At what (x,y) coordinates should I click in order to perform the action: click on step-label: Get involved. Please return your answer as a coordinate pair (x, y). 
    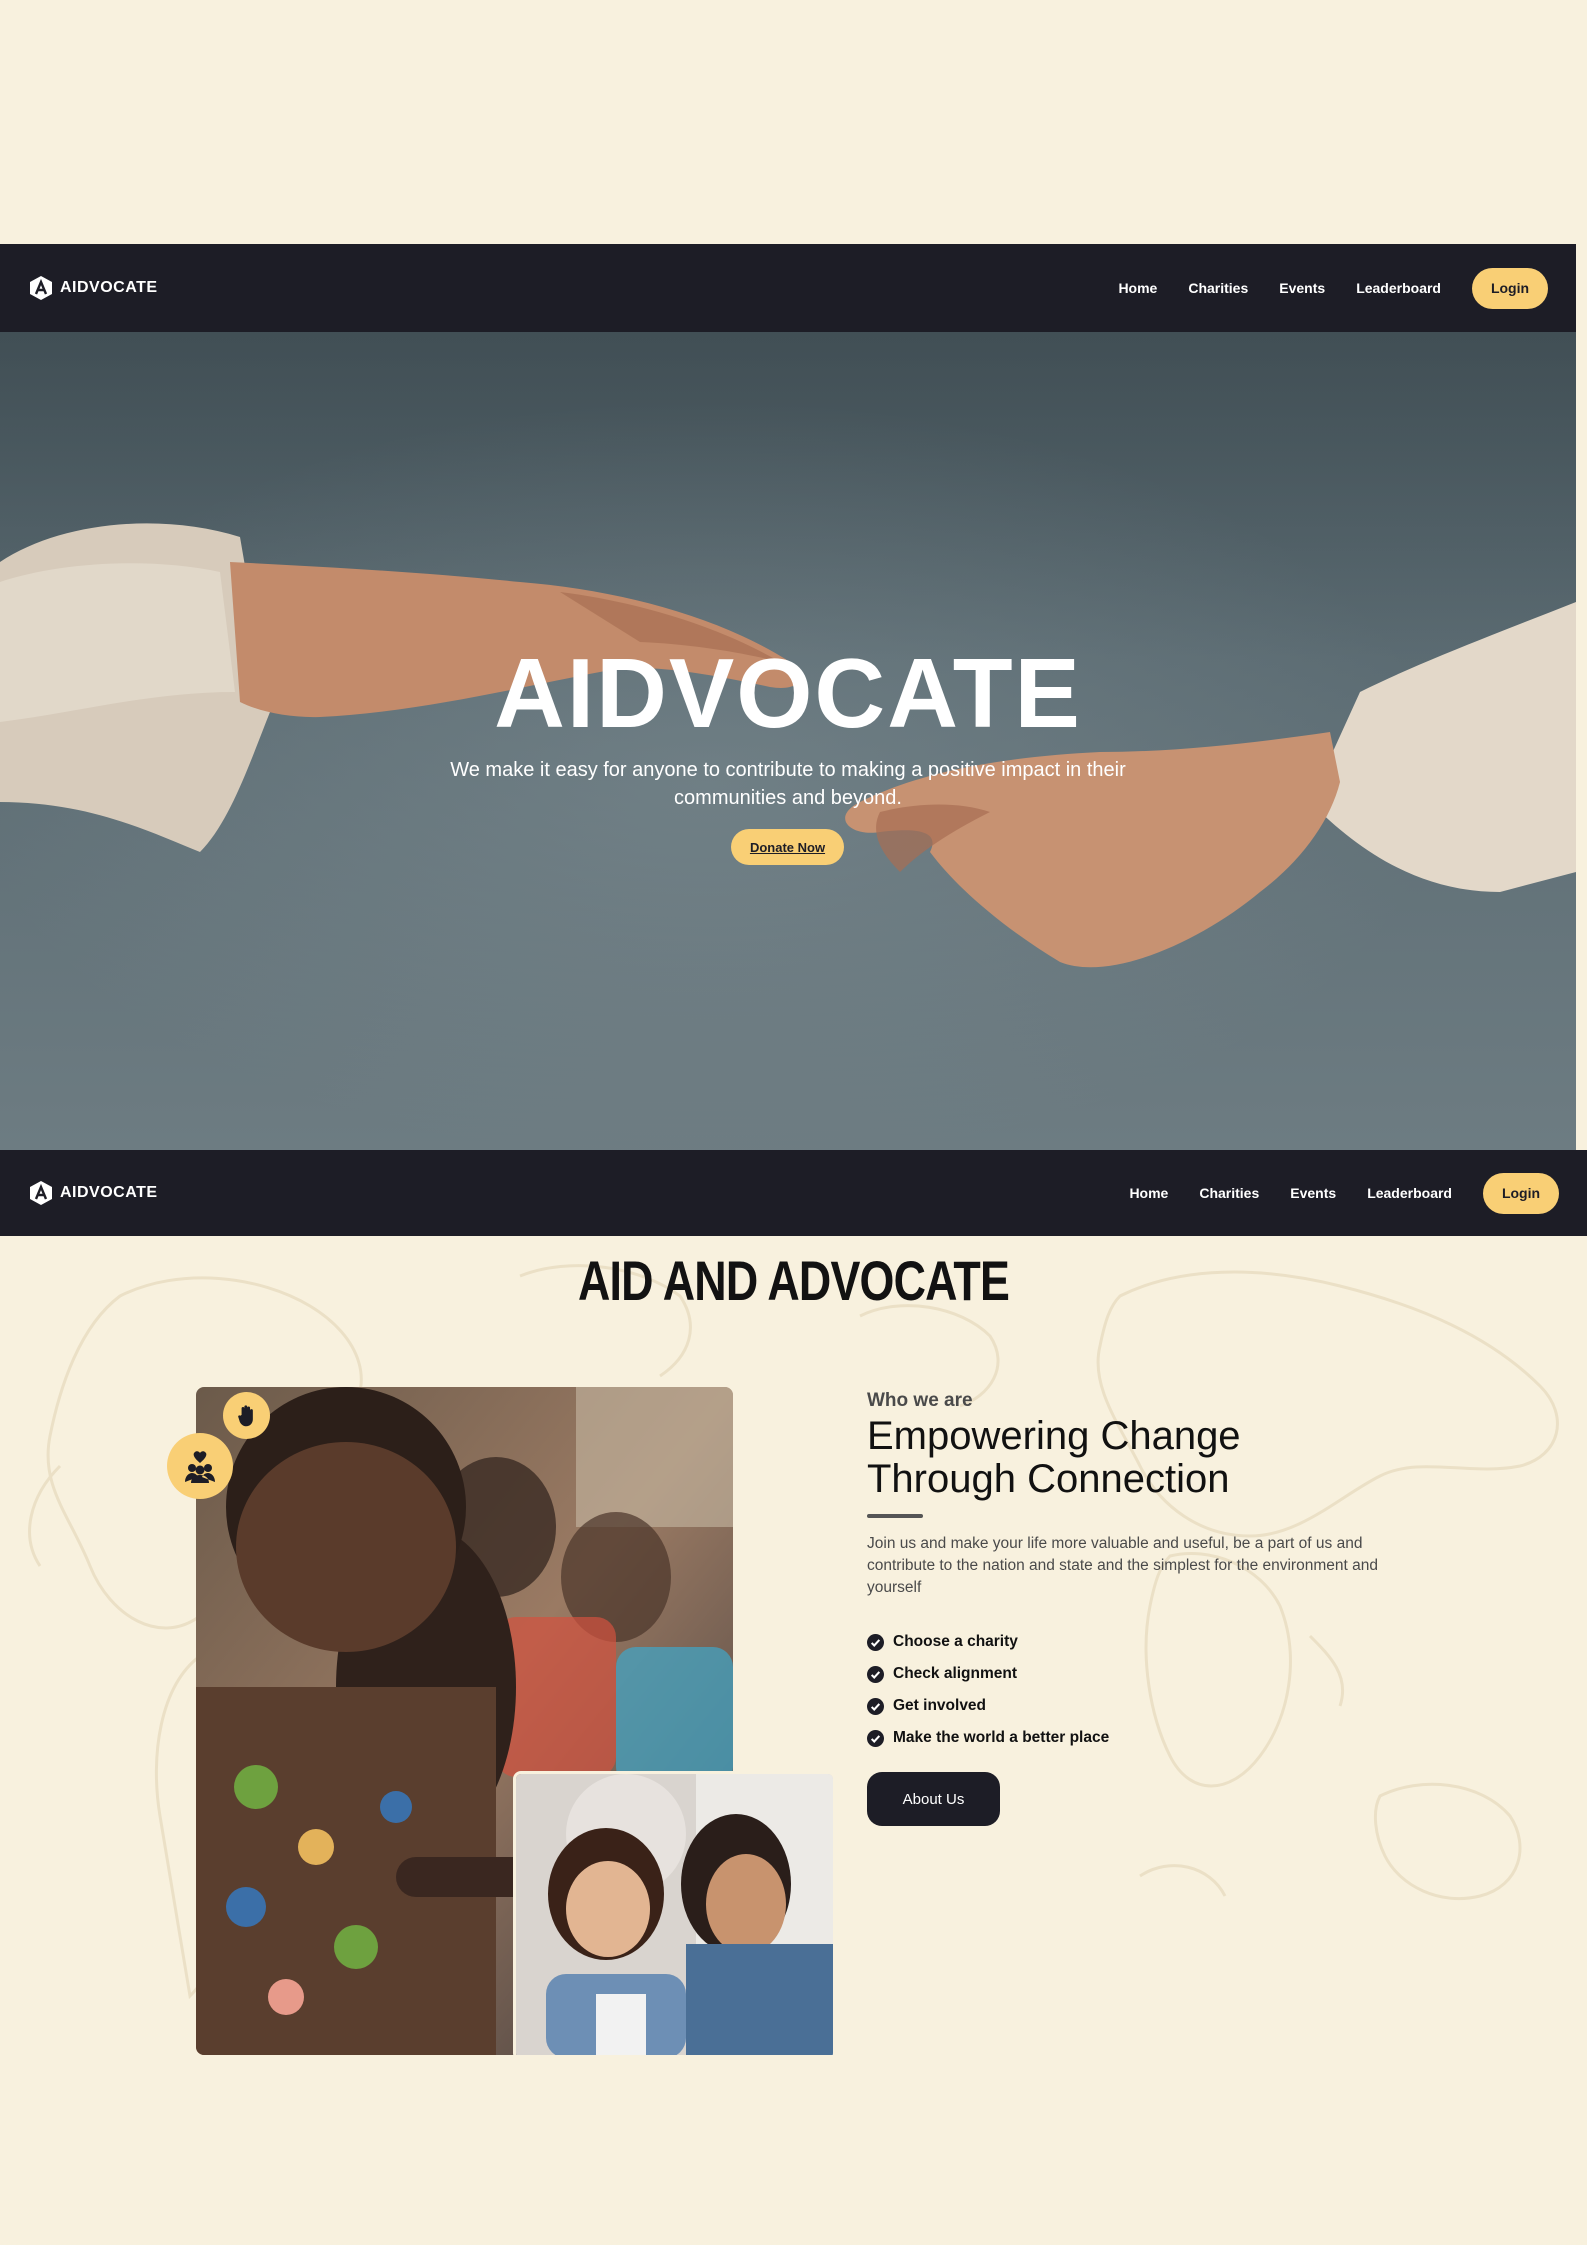
    Looking at the image, I should click on (940, 1705).